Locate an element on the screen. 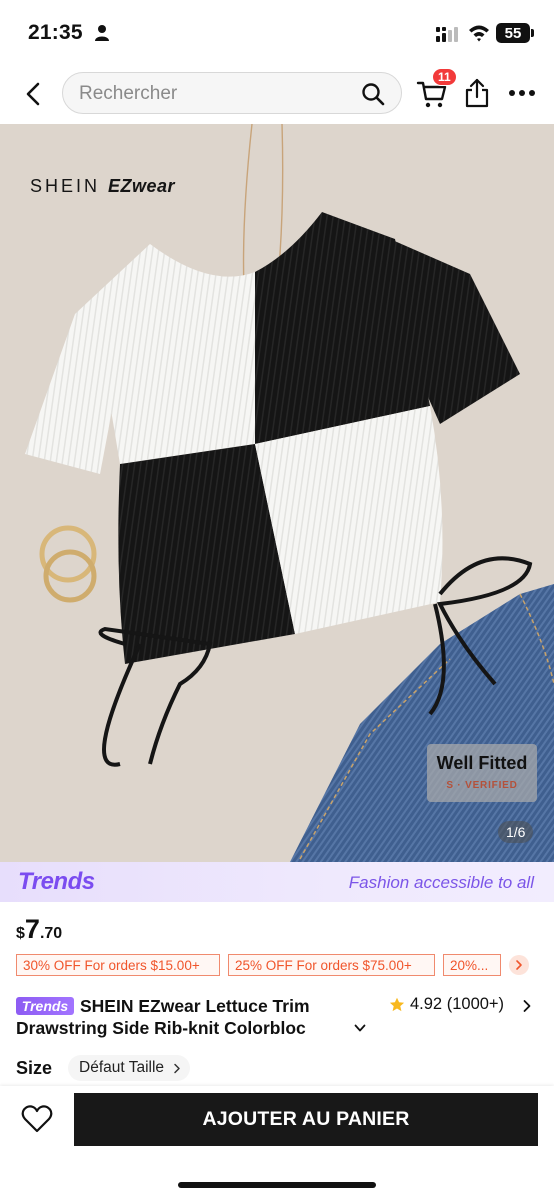  image-counter: 1/6 is located at coordinates (516, 832).